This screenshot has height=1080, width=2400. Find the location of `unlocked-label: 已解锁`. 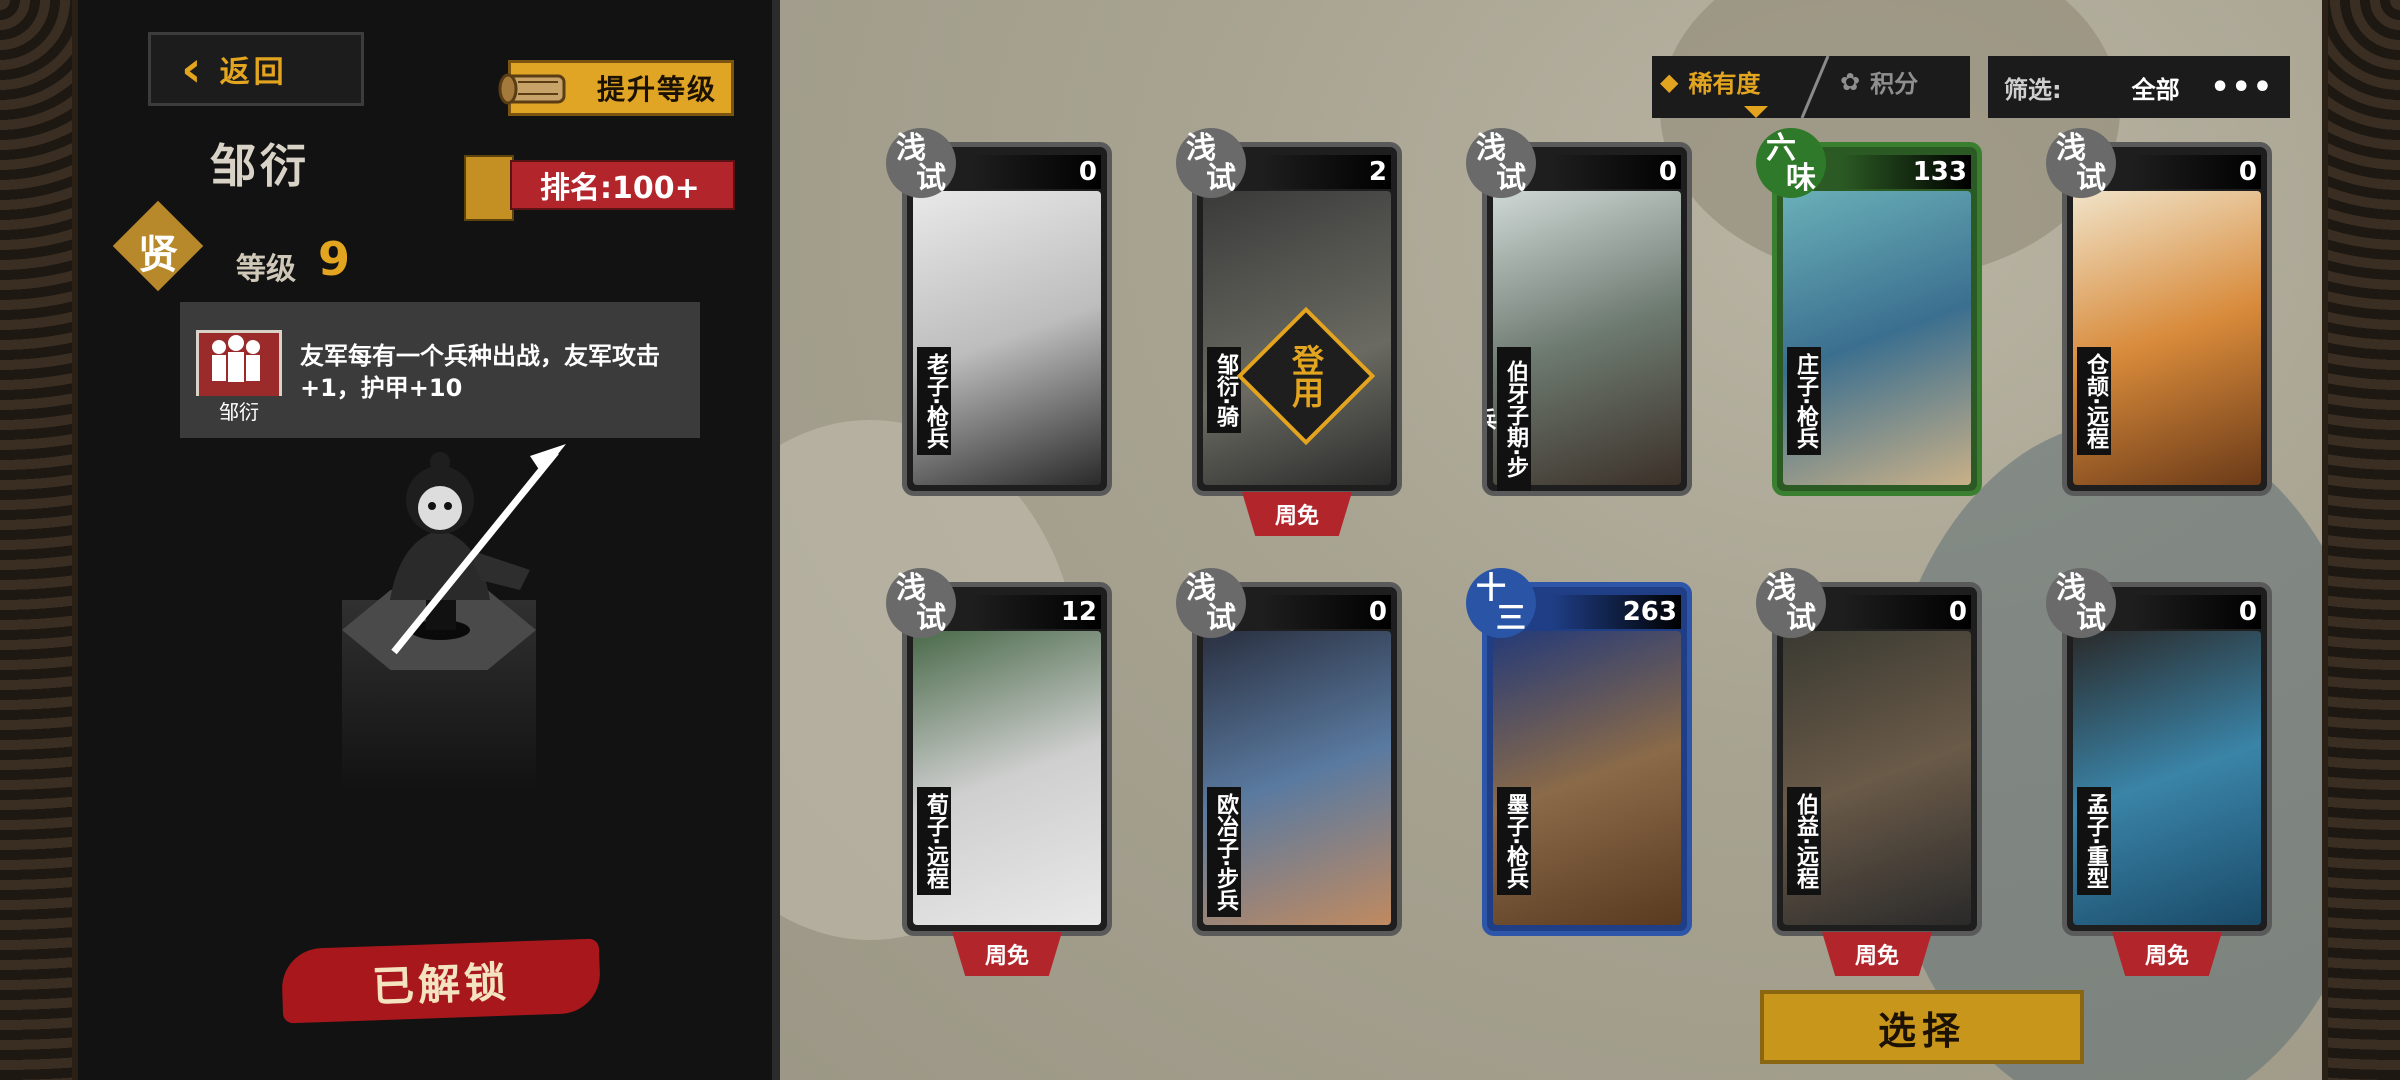

unlocked-label: 已解锁 is located at coordinates (441, 984).